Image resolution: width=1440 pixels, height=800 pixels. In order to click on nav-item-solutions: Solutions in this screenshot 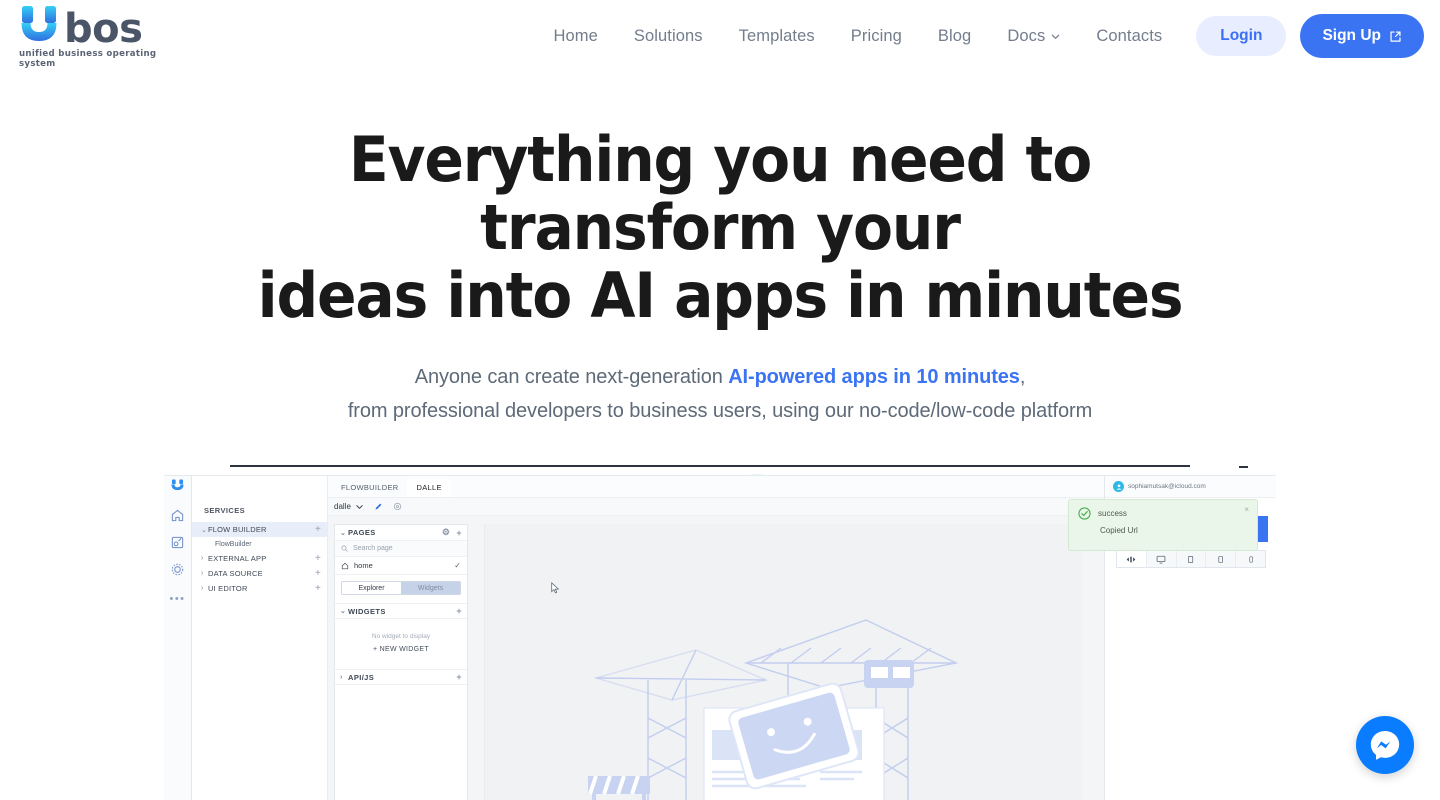, I will do `click(668, 36)`.